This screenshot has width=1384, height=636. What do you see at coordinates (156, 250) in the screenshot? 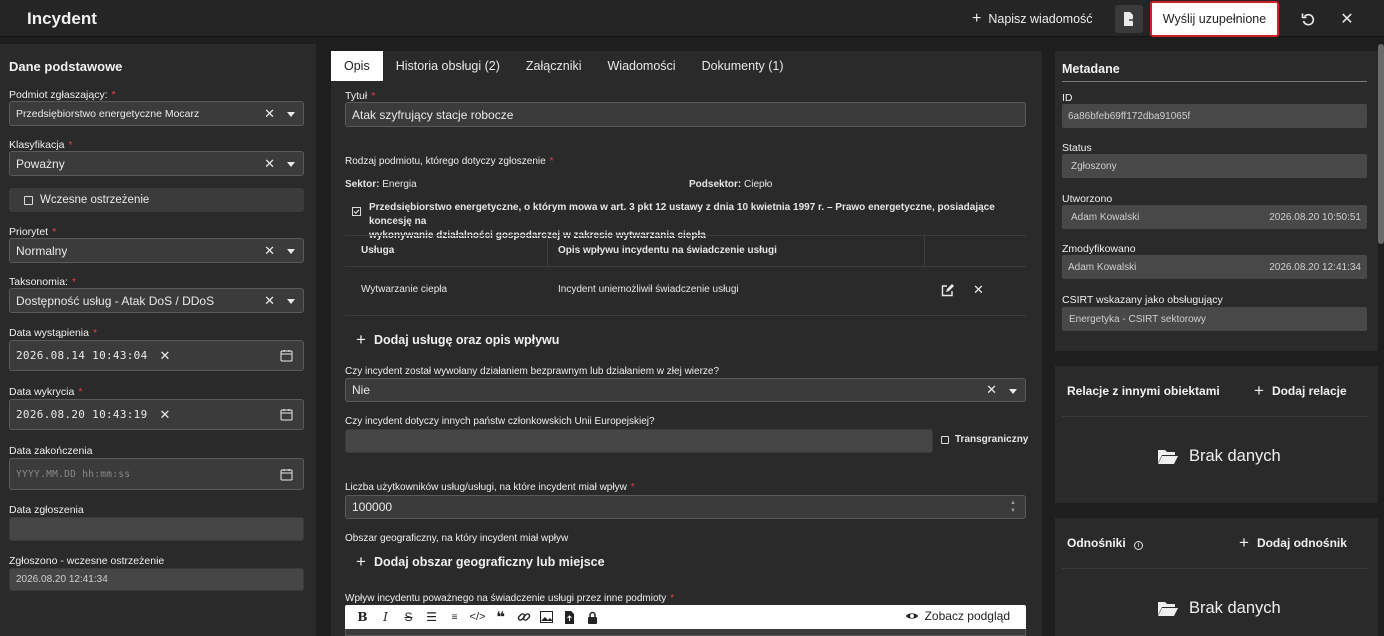
I see `priority-select: Normalny ✕` at bounding box center [156, 250].